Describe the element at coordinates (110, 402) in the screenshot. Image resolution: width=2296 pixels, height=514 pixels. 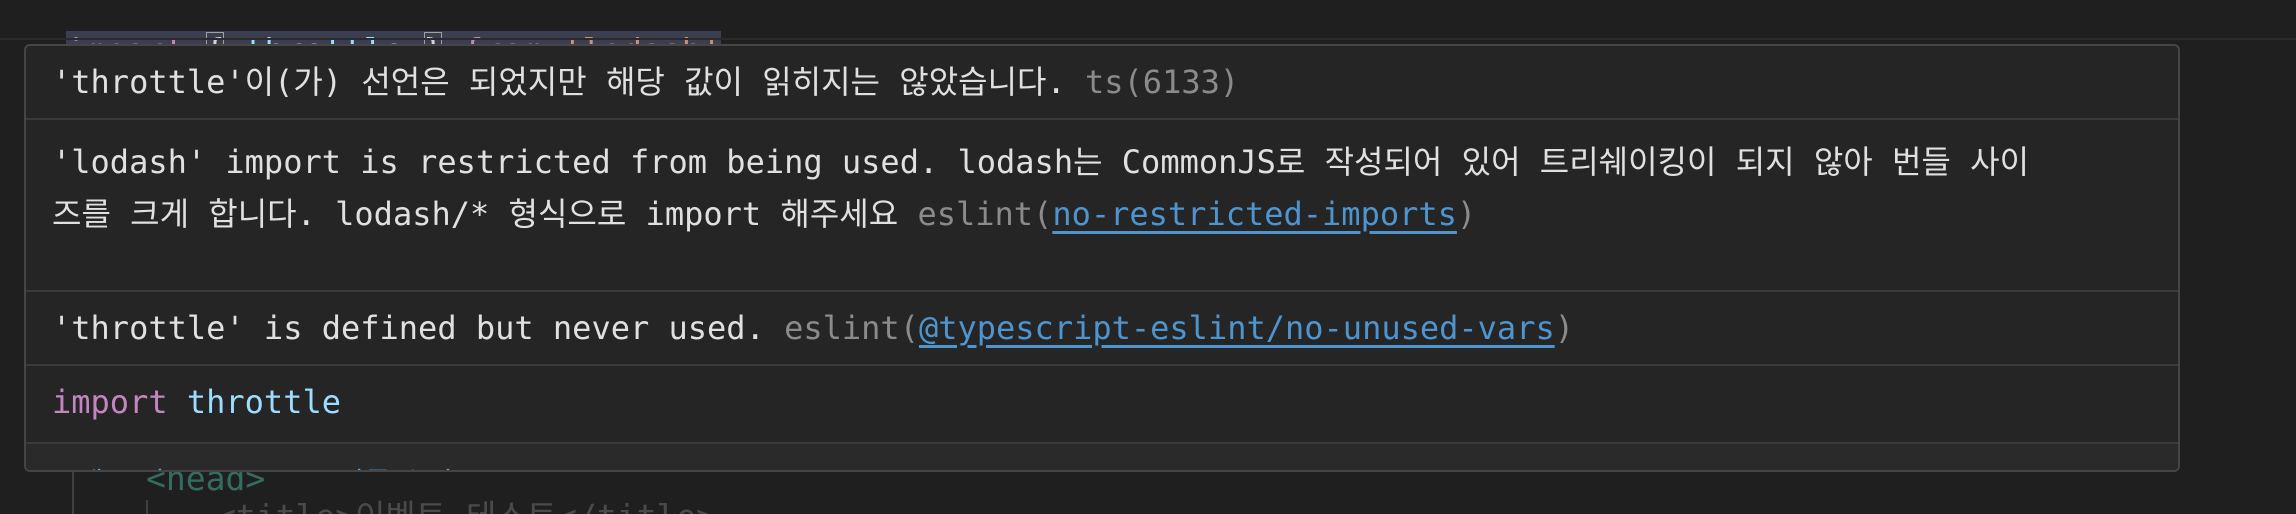
I see `suggestion-keyword: import` at that location.